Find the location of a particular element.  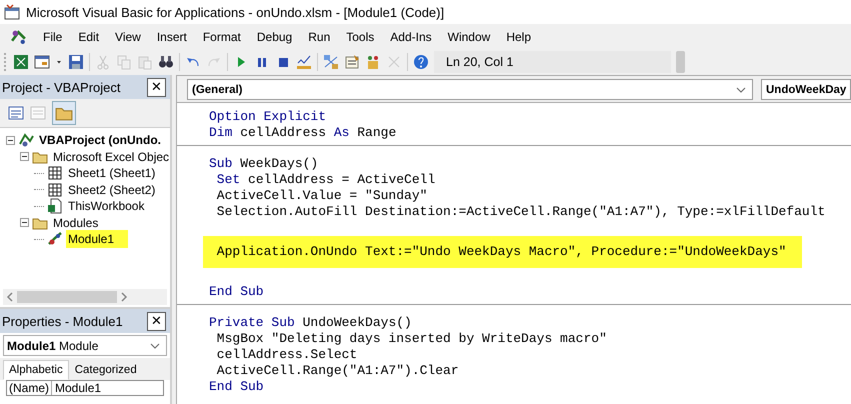

code-line: ActiveCell.Value = "Sunday" is located at coordinates (322, 196).